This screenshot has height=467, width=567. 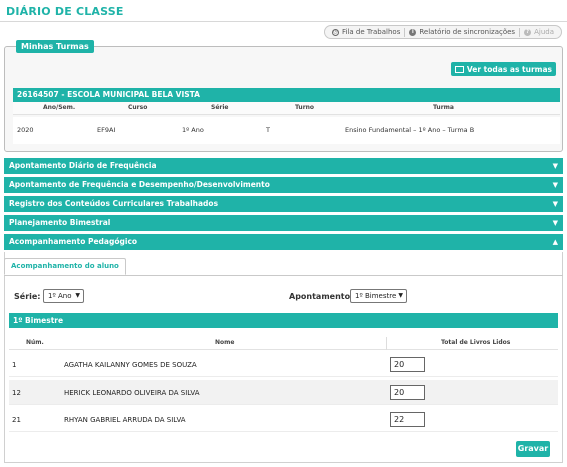 I want to click on accordion-planejamento-bimestral: Planejamento Bimestral ▼, so click(x=283, y=223).